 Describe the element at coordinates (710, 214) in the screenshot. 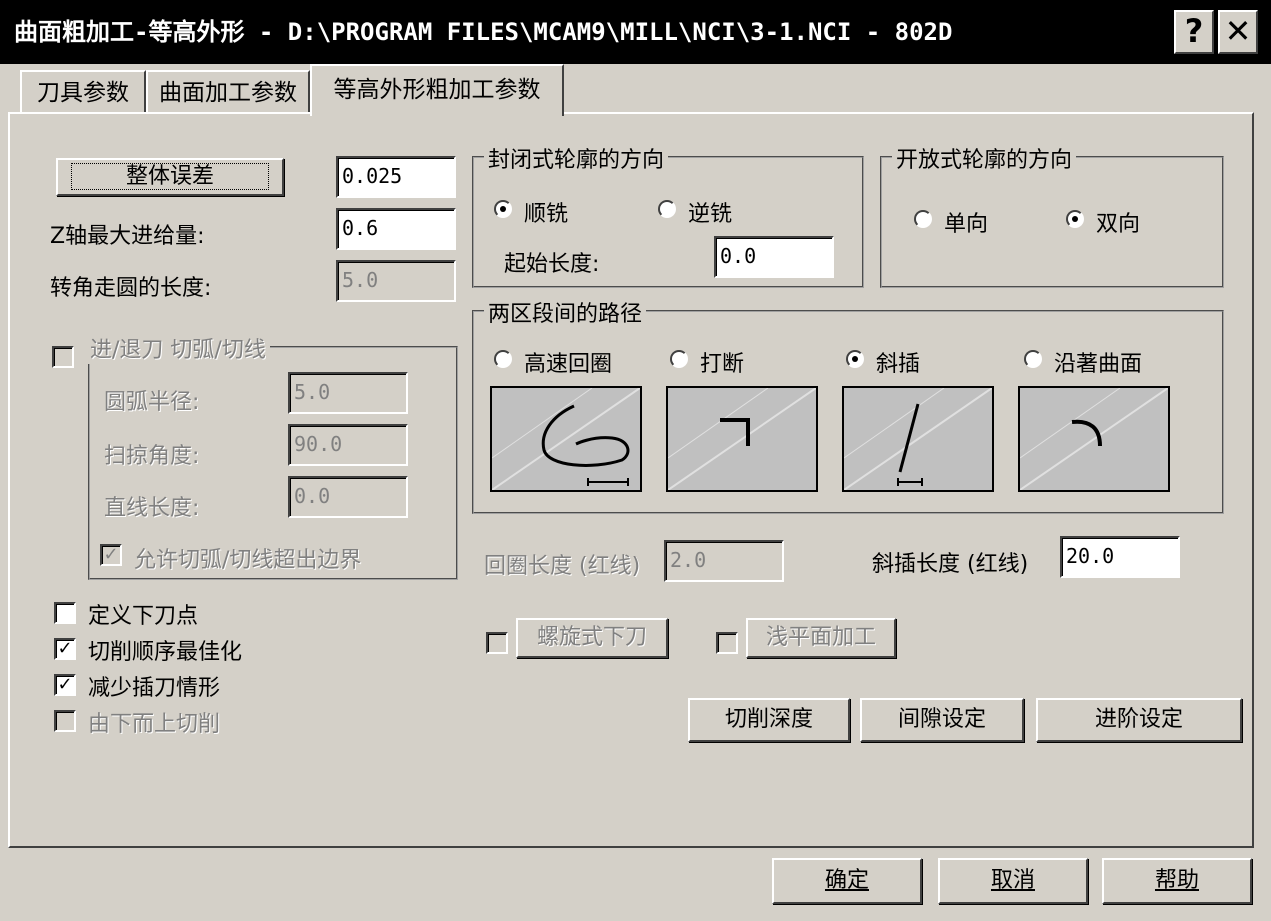

I see `conventional-label: 逆铣` at that location.